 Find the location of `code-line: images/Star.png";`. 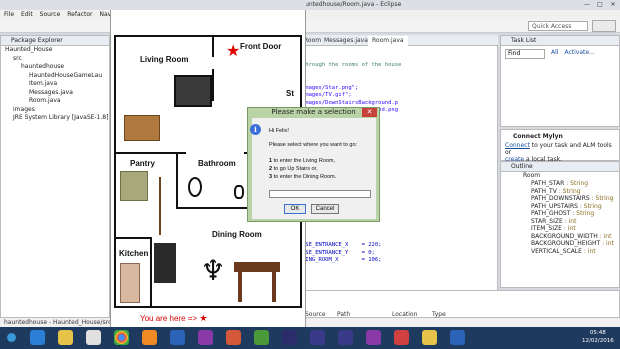

code-line: images/Star.png"; is located at coordinates (330, 87).